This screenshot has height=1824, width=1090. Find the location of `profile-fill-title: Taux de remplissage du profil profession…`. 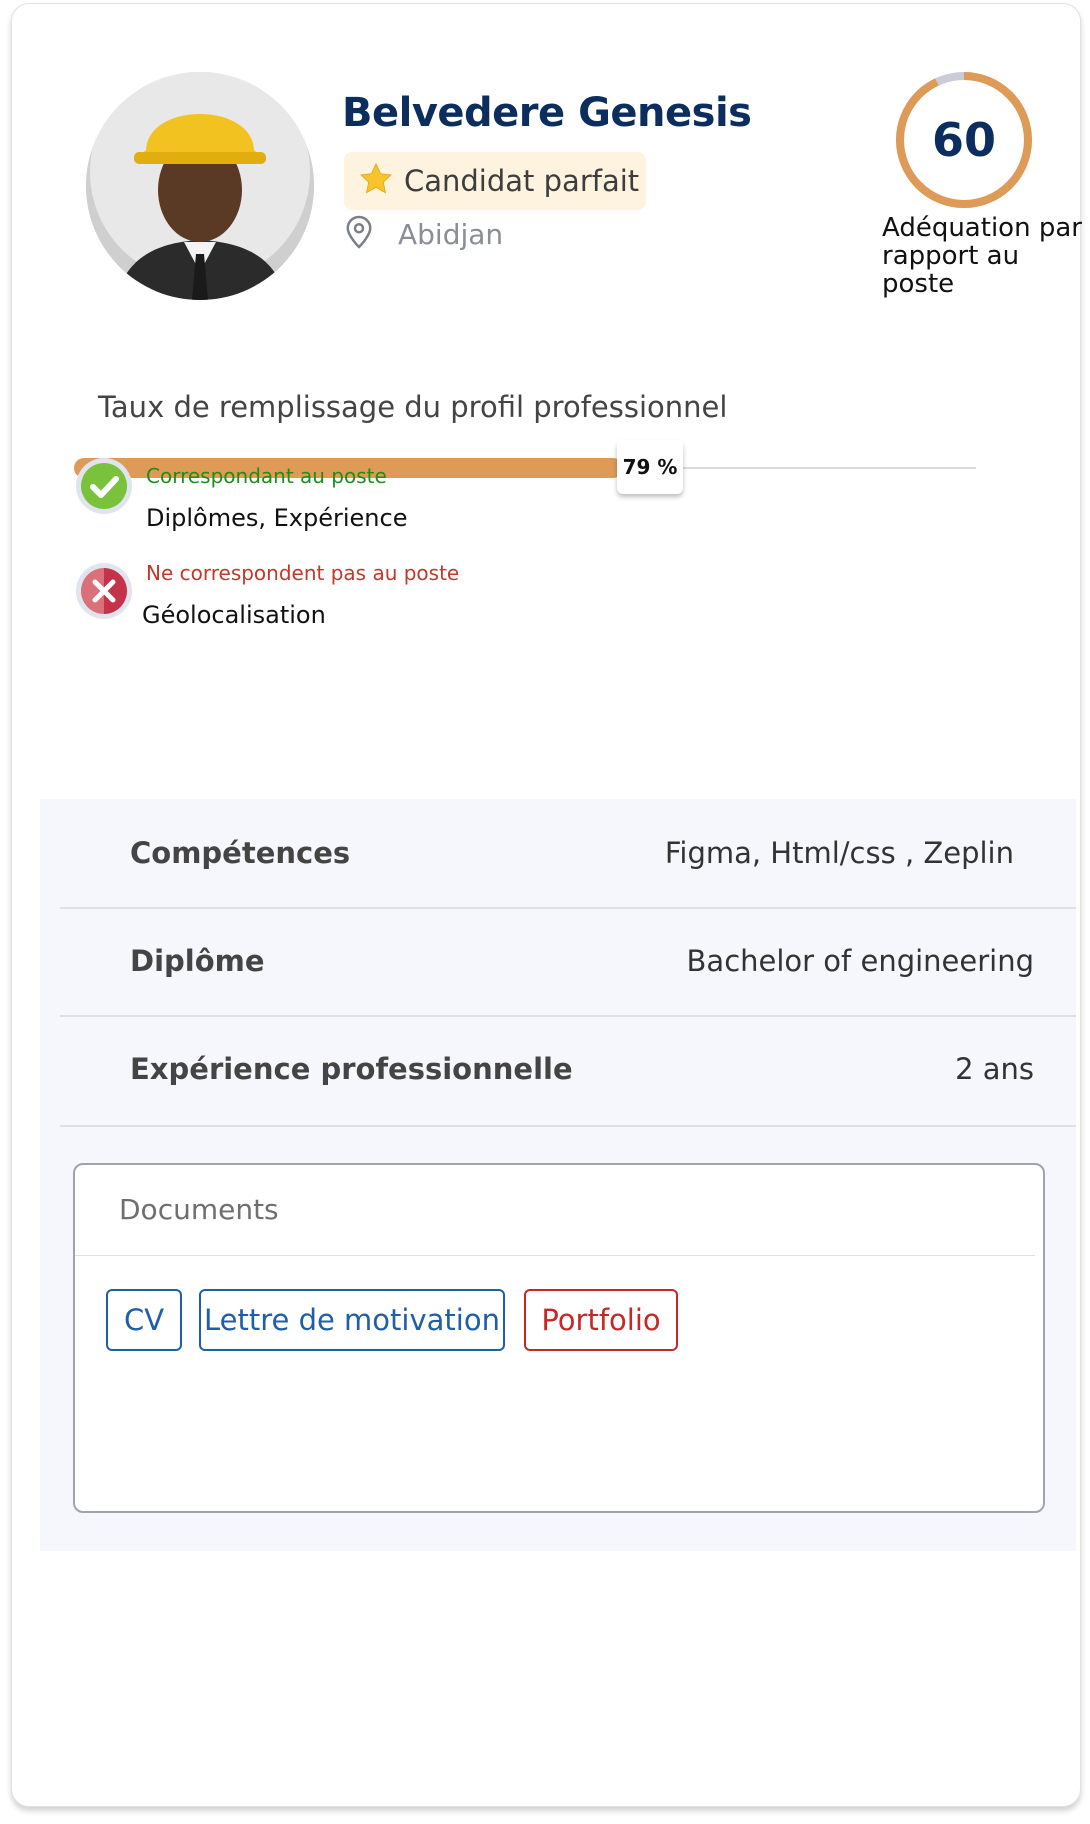

profile-fill-title: Taux de remplissage du profil profession… is located at coordinates (413, 407).